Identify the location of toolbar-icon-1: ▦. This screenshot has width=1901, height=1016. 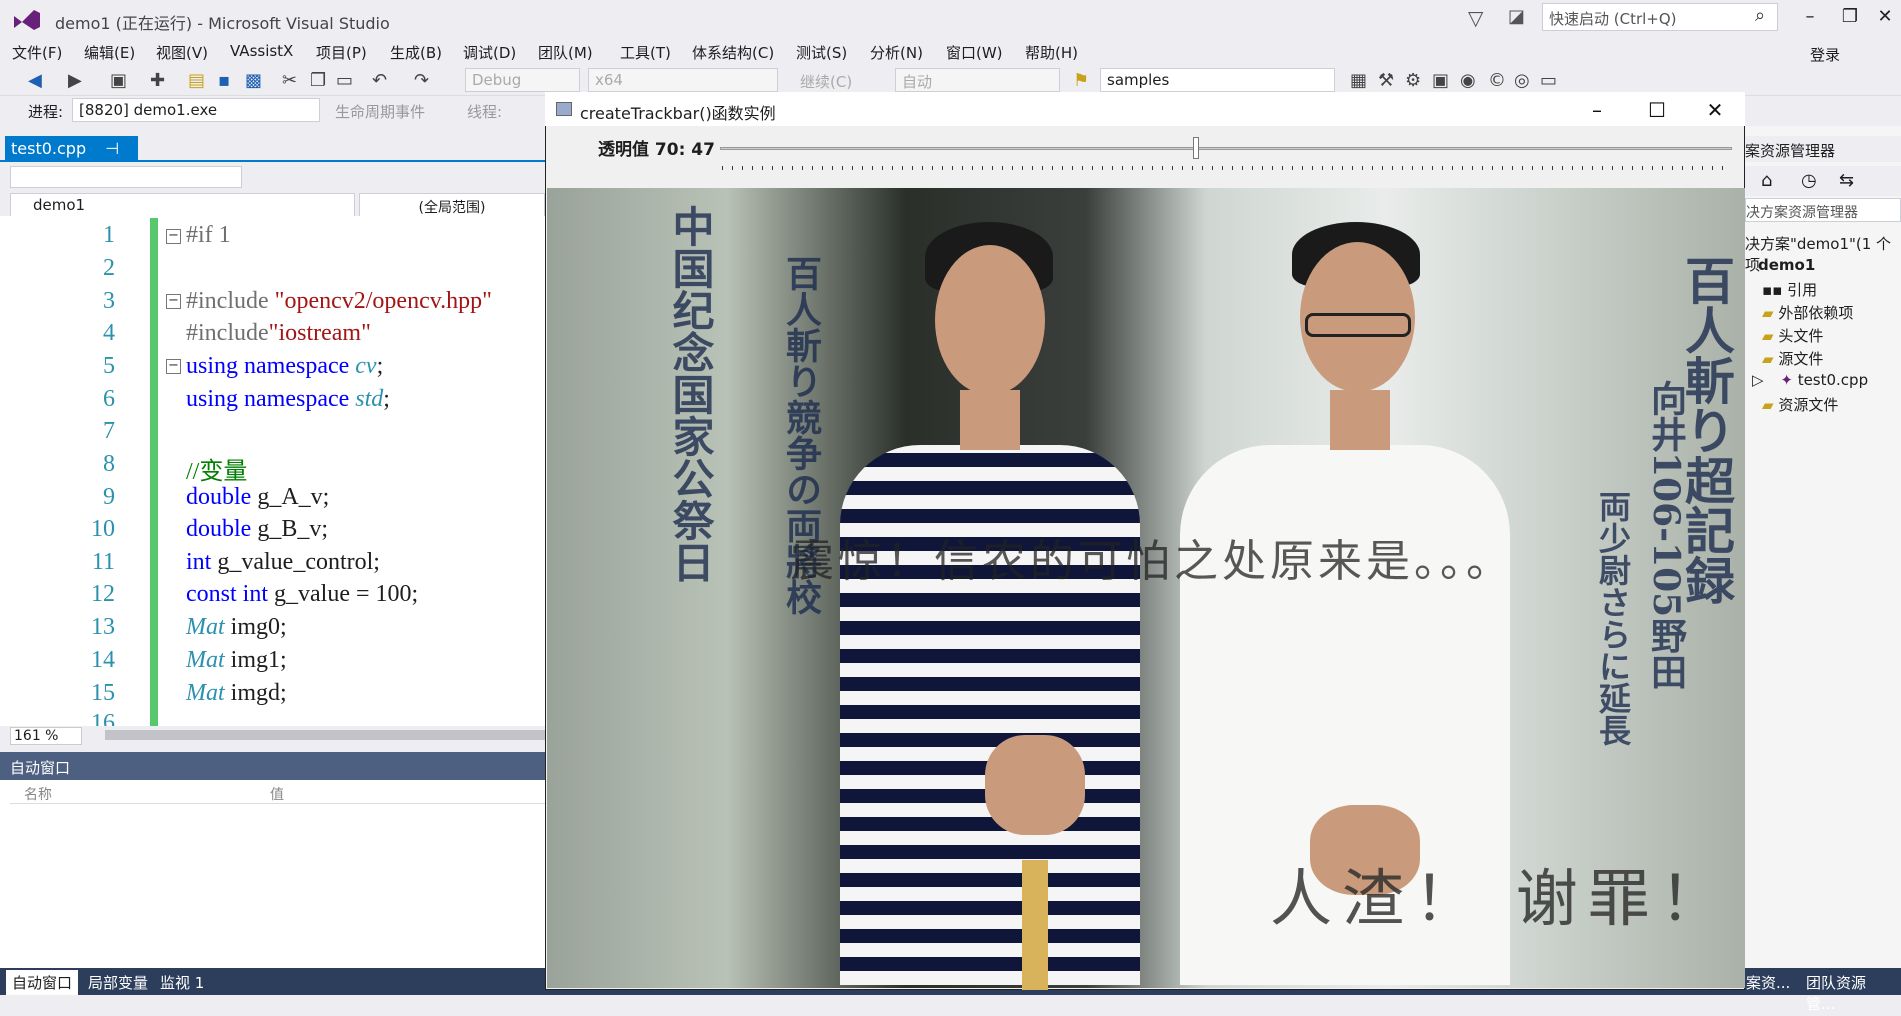
(1358, 80).